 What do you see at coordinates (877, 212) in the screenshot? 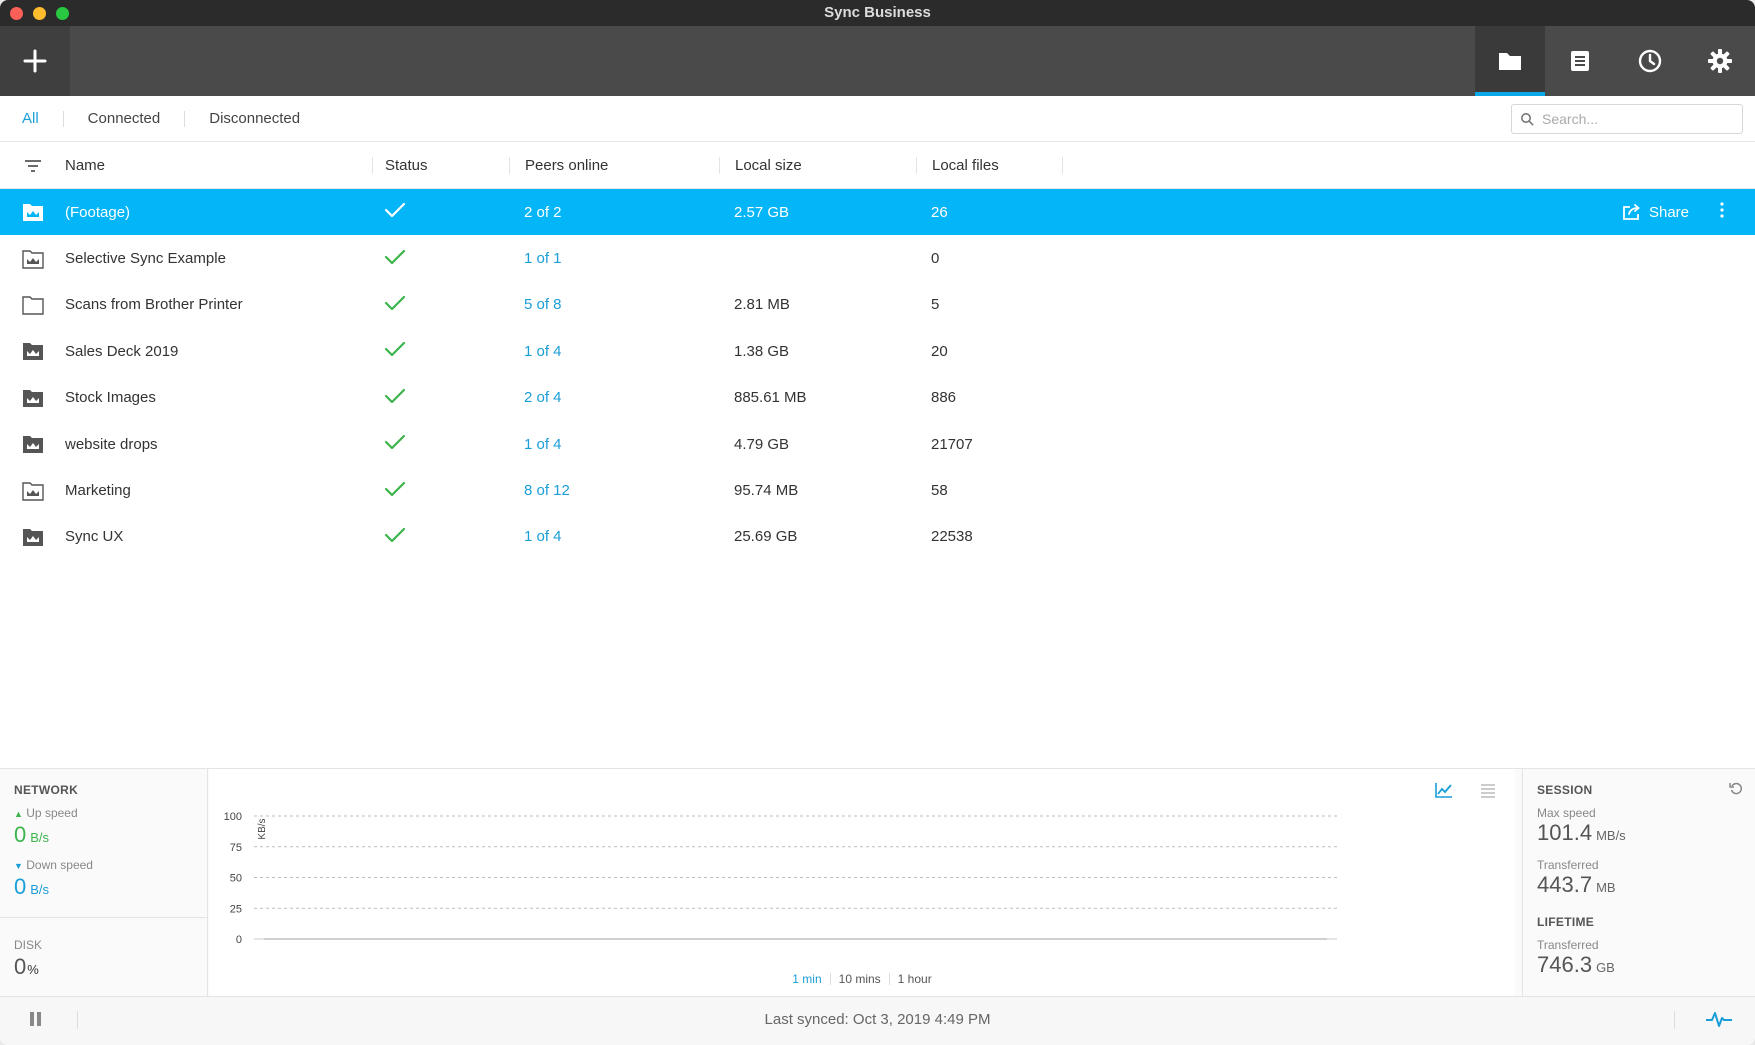
I see `table-row: (Footage) 2 of 2 2.57 GB 26 Share` at bounding box center [877, 212].